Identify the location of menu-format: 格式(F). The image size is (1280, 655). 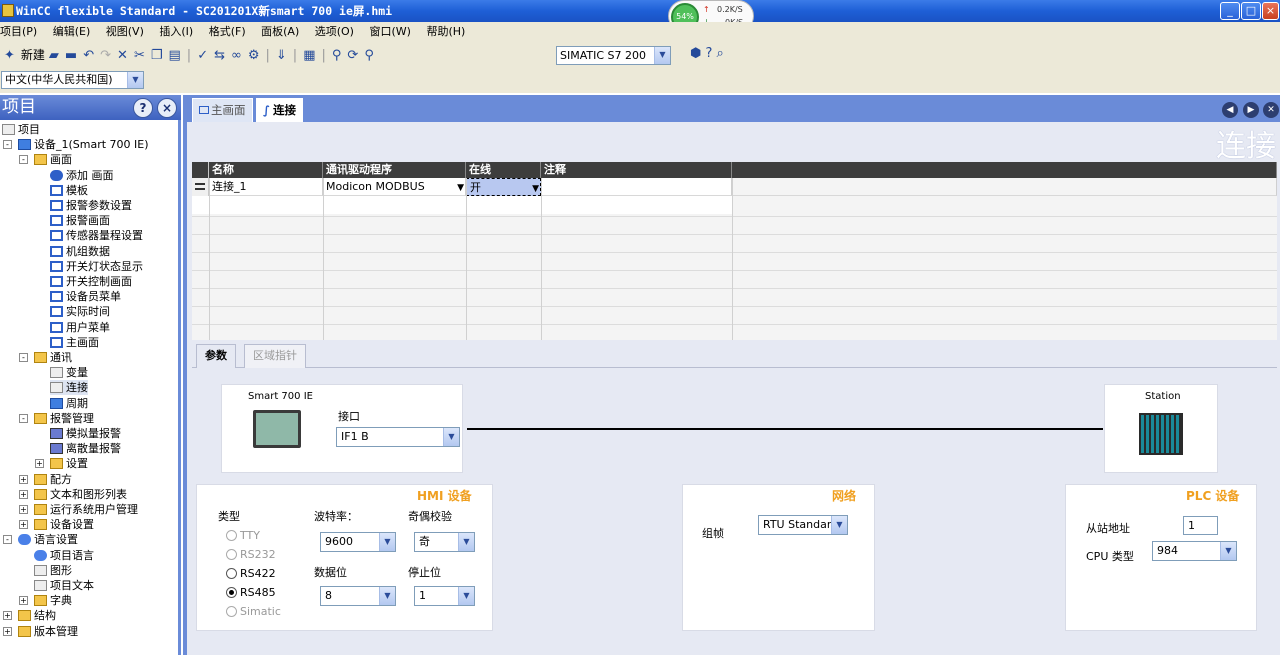
(227, 31).